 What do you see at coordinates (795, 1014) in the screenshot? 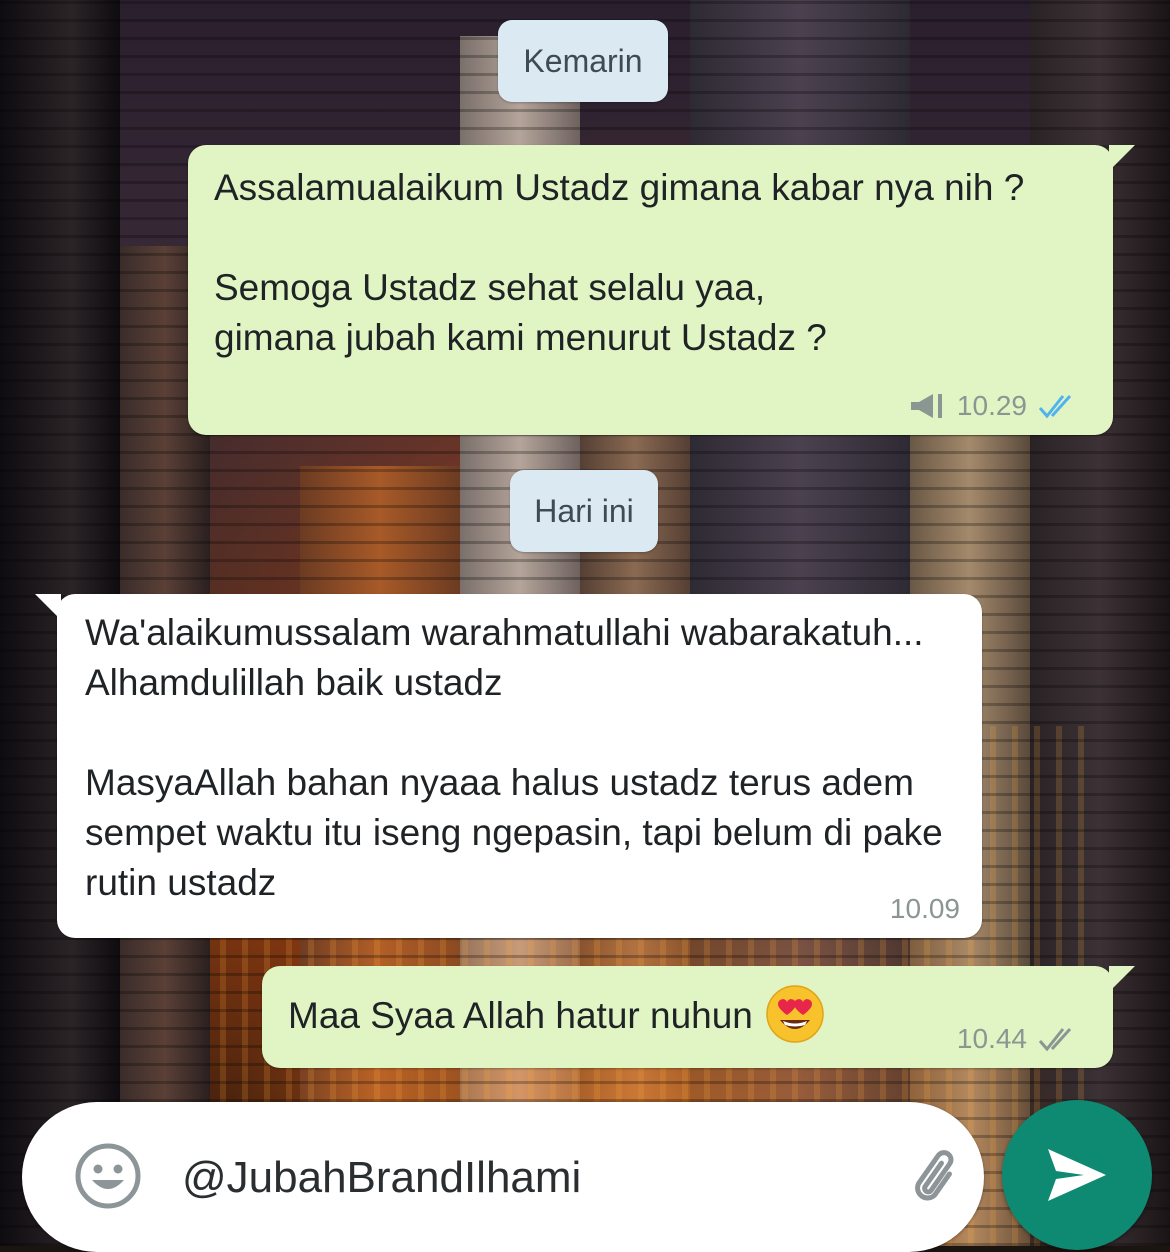
I see `heart-eyes-emoji-icon` at bounding box center [795, 1014].